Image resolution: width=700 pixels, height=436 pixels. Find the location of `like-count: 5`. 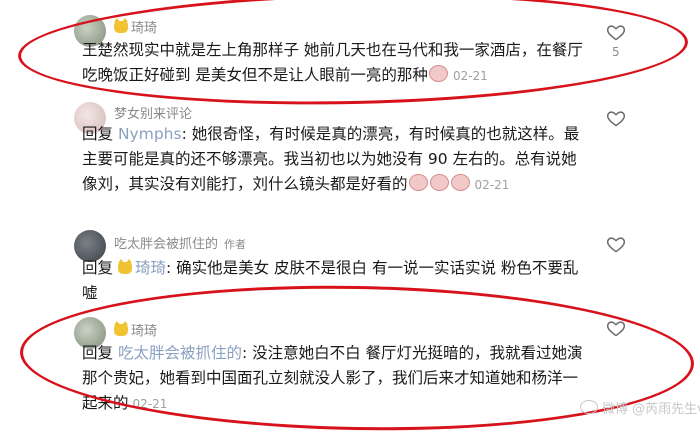

like-count: 5 is located at coordinates (616, 52).